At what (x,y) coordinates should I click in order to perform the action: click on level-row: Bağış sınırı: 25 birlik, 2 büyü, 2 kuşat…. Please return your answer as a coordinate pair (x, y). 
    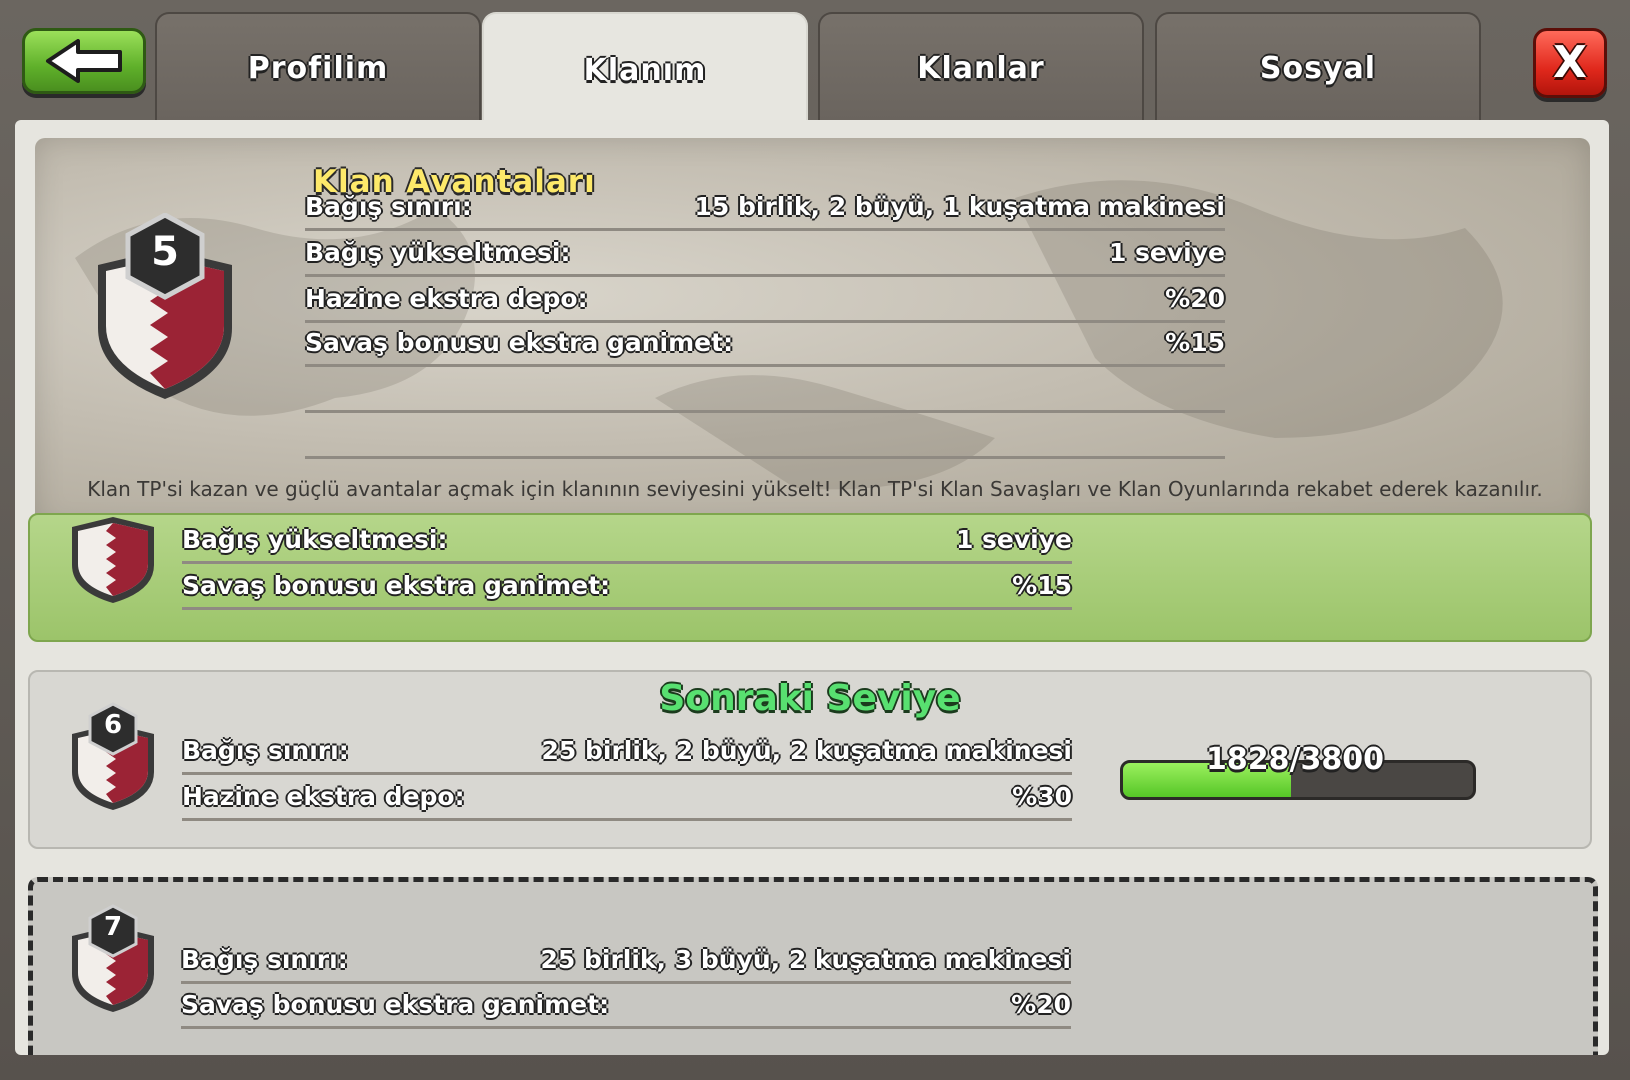
    Looking at the image, I should click on (627, 751).